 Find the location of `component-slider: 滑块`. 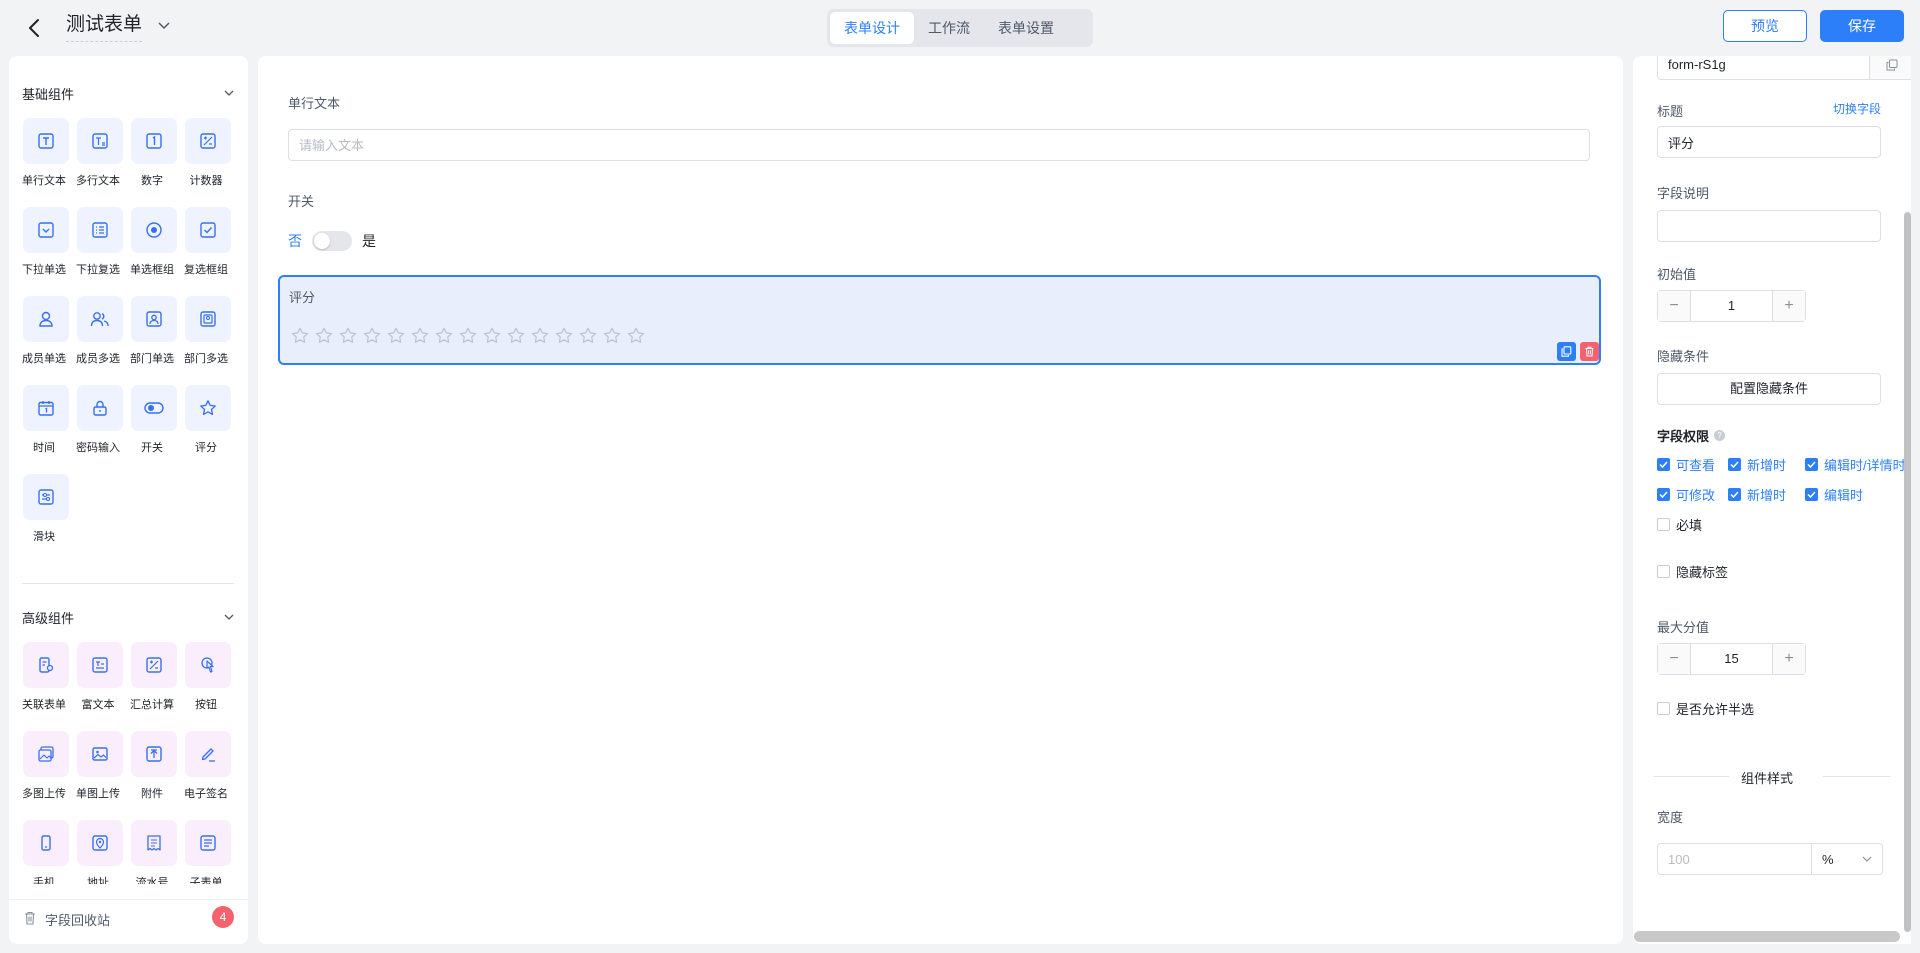

component-slider: 滑块 is located at coordinates (46, 514).